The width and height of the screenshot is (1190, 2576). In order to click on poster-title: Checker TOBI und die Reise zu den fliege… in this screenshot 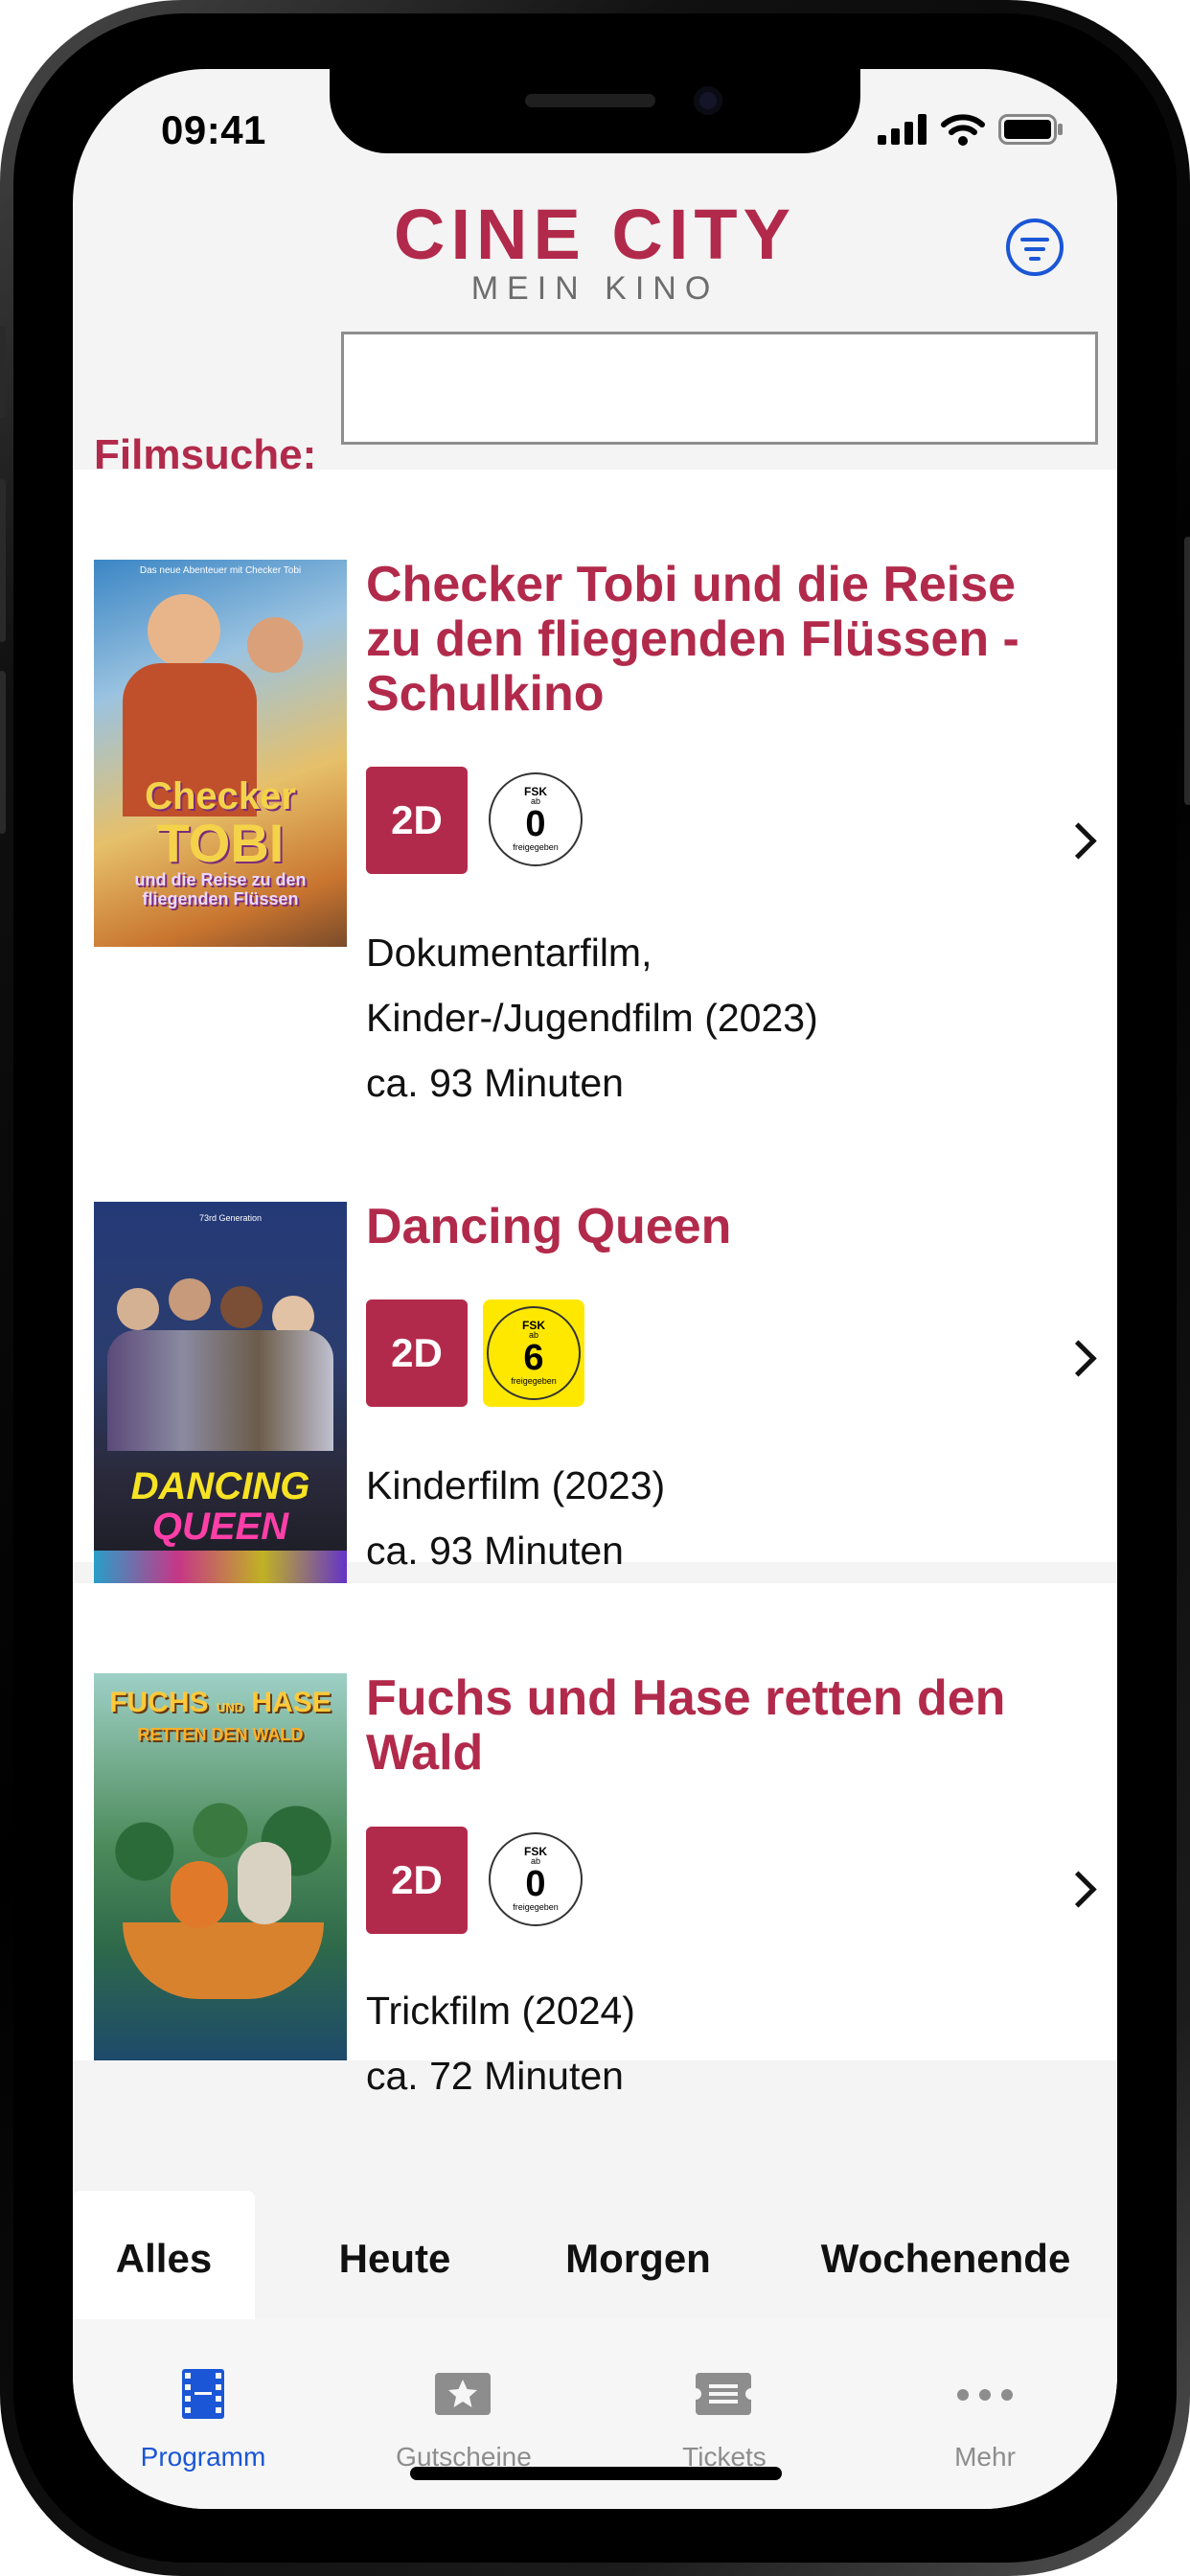, I will do `click(220, 842)`.